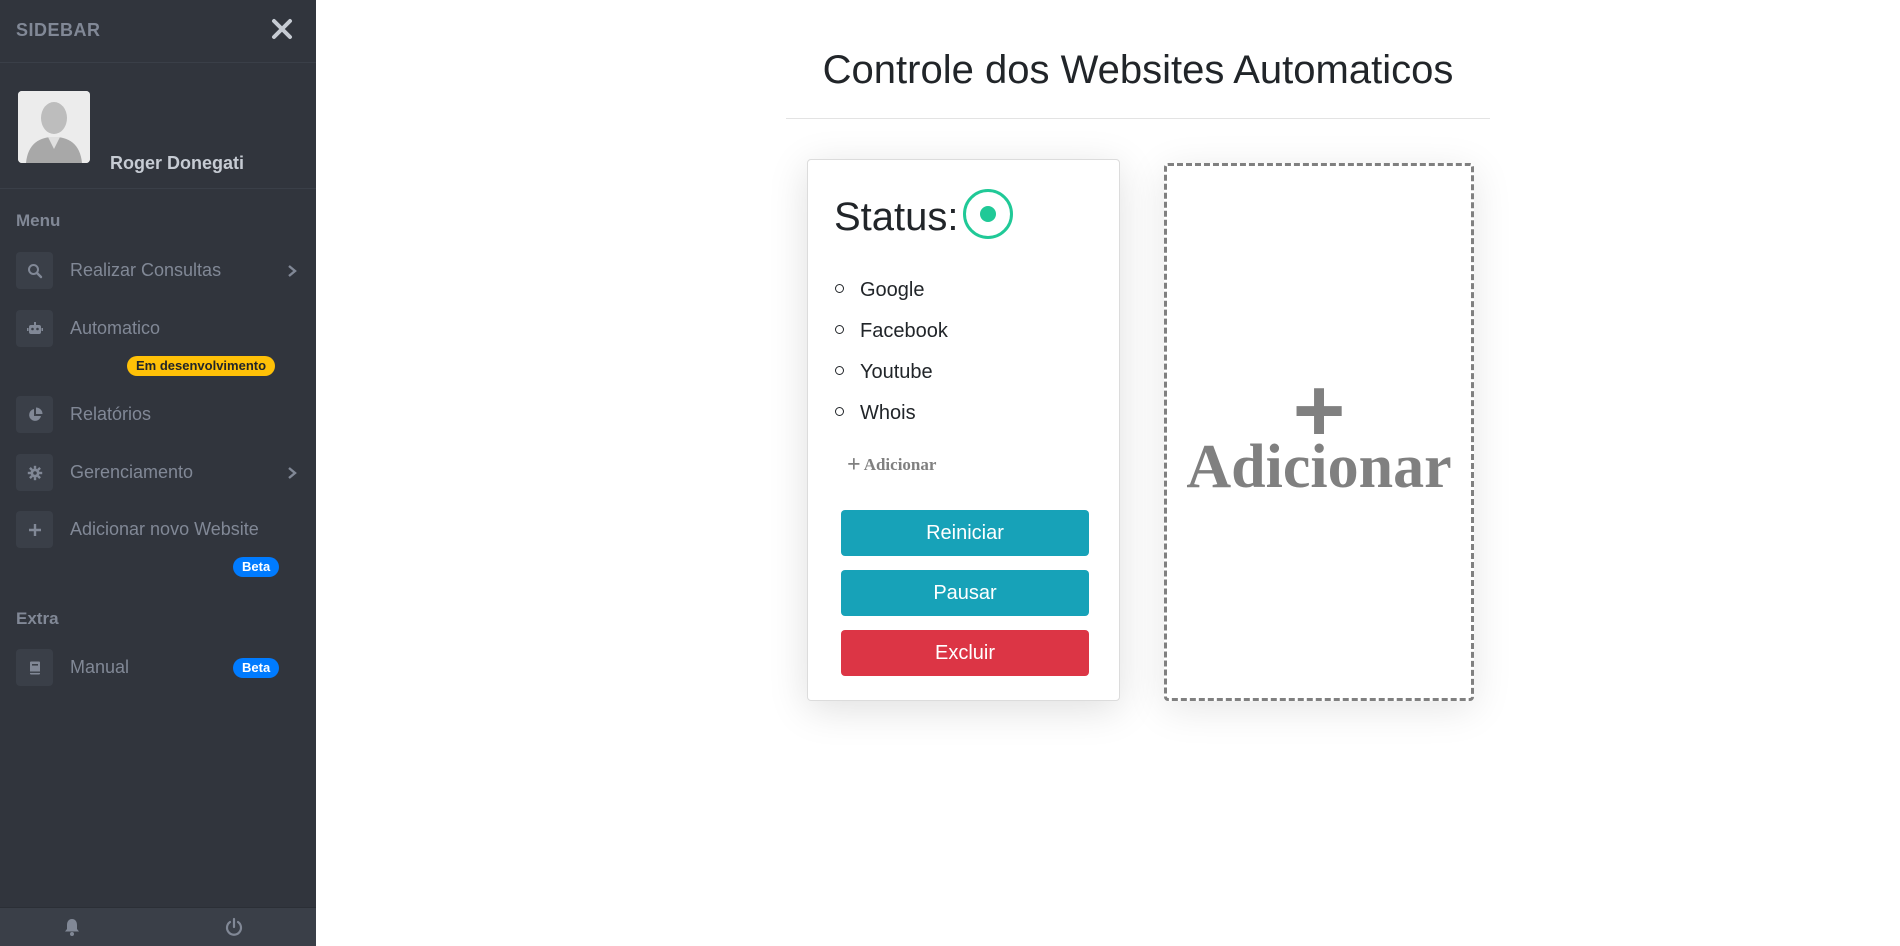 This screenshot has height=946, width=1900. I want to click on book-icon, so click(34, 667).